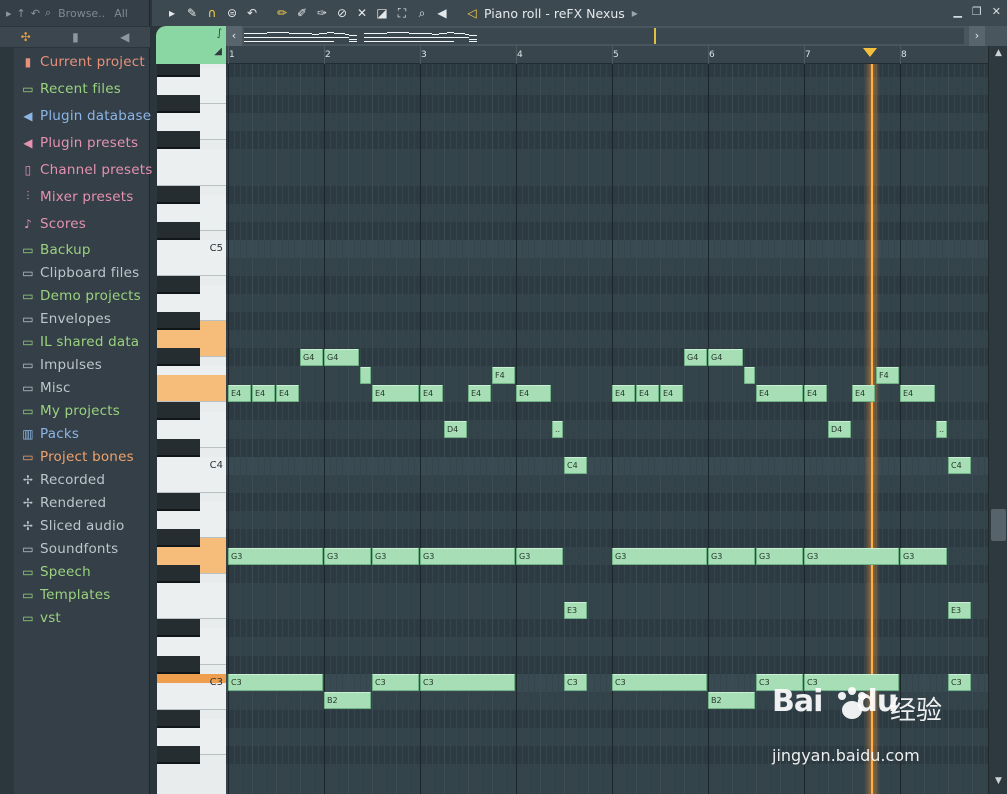 This screenshot has width=1007, height=794. Describe the element at coordinates (472, 13) in the screenshot. I see `speaker-icon: ◁` at that location.